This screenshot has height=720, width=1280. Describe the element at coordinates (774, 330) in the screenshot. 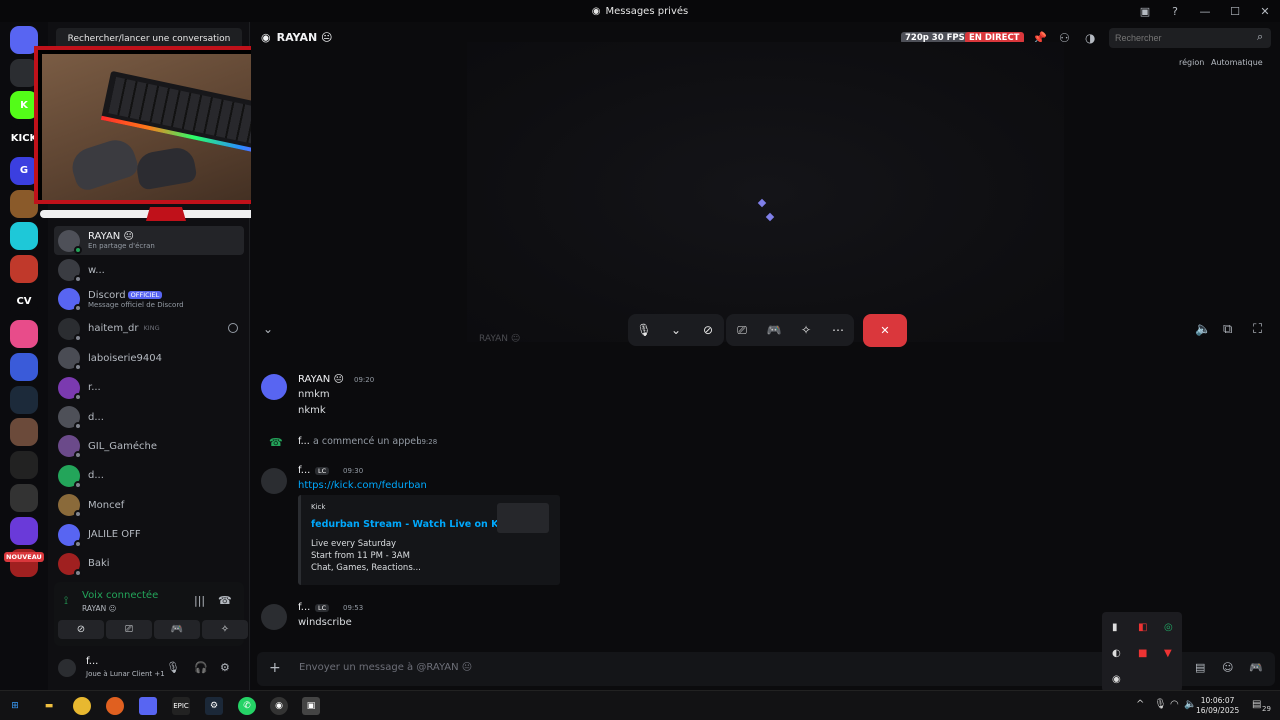

I see `activity-icon: 🎮` at that location.